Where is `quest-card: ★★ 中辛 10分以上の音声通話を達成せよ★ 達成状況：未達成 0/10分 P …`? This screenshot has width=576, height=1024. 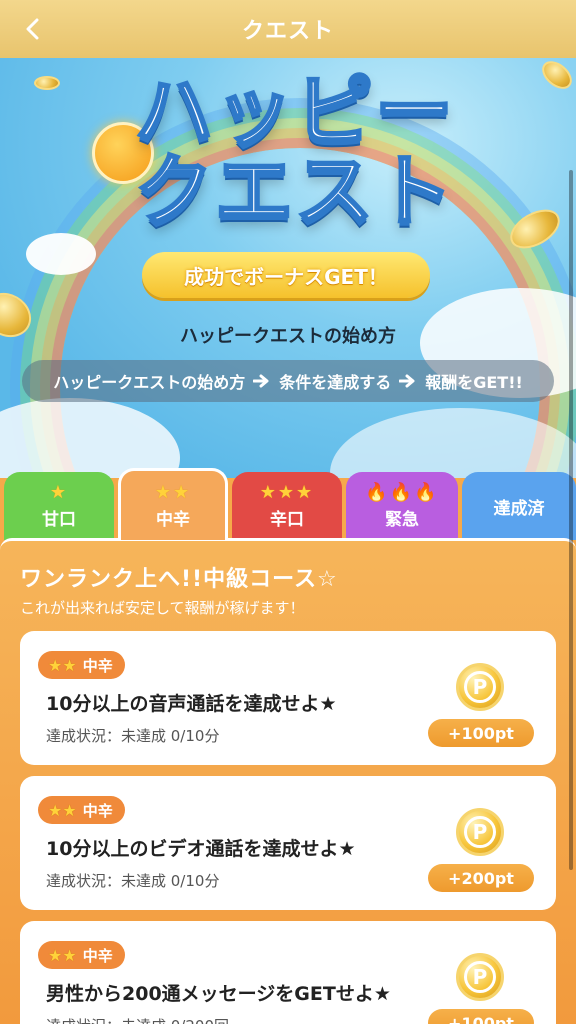
quest-card: ★★ 中辛 10分以上の音声通話を達成せよ★ 達成状況：未達成 0/10分 P … is located at coordinates (288, 698).